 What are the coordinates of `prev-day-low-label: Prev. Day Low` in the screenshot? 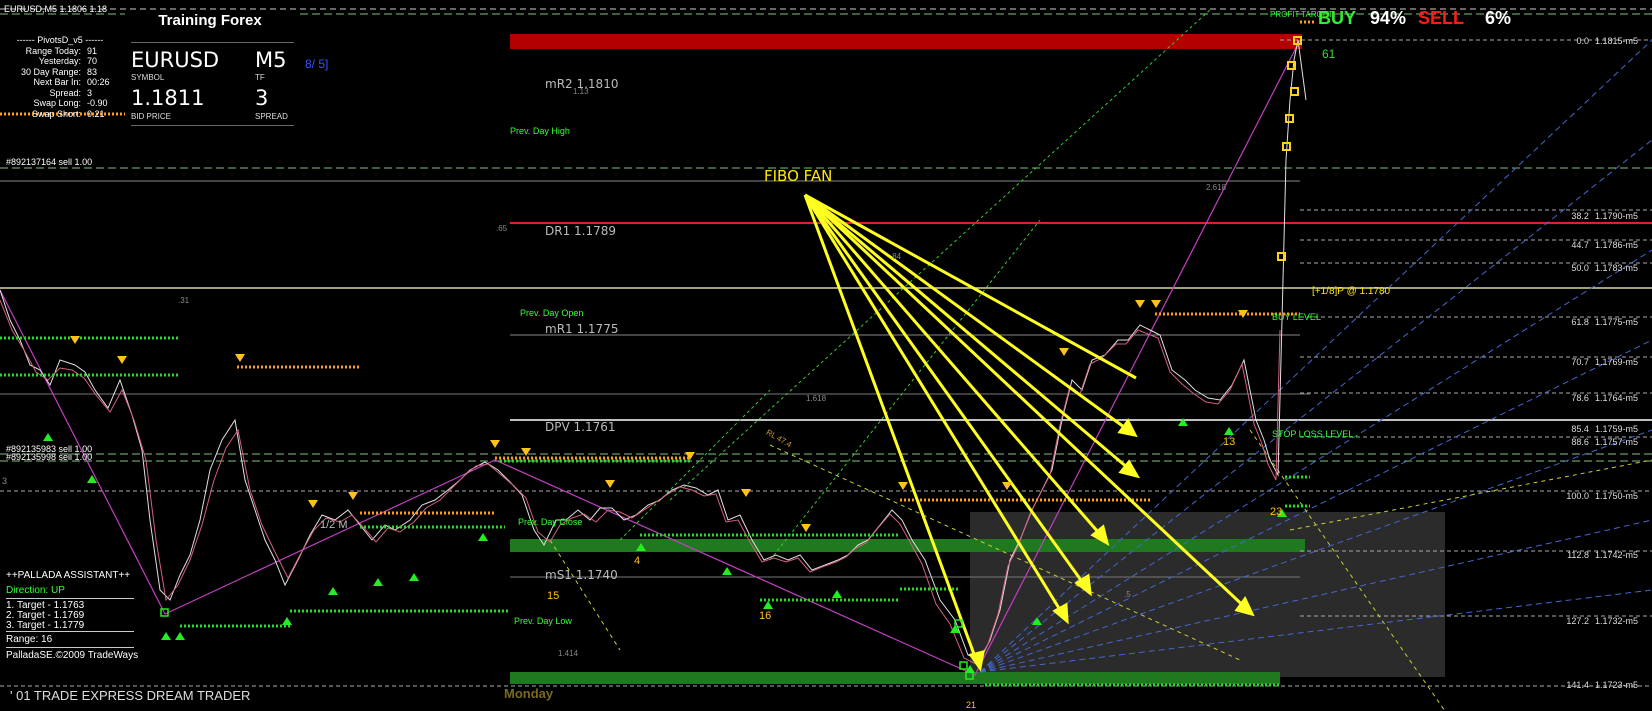 It's located at (543, 621).